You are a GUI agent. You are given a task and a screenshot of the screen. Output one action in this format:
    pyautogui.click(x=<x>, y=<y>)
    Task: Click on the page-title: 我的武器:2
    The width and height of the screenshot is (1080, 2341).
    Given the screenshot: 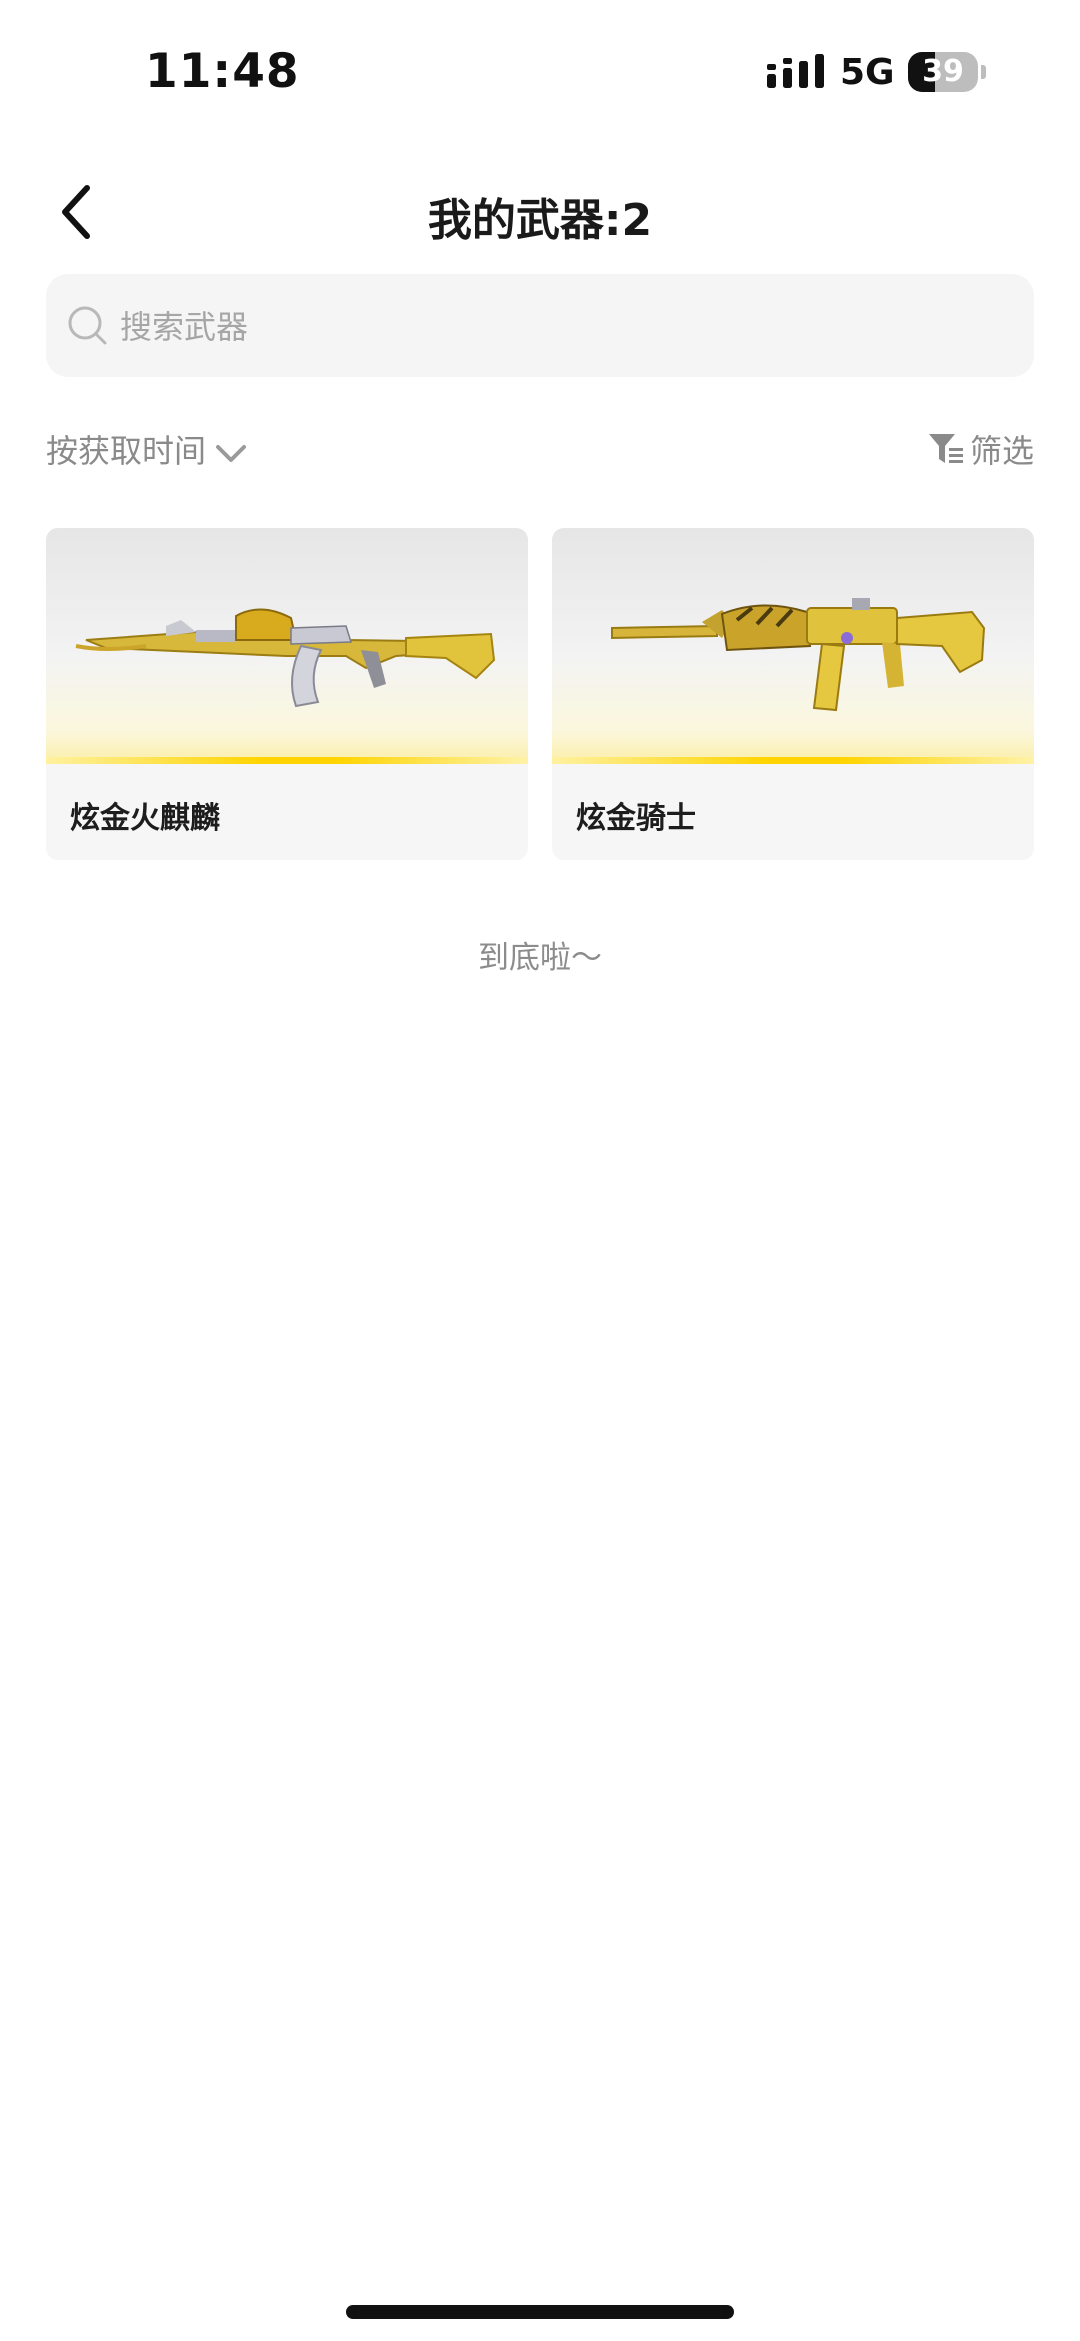 What is the action you would take?
    pyautogui.click(x=540, y=220)
    